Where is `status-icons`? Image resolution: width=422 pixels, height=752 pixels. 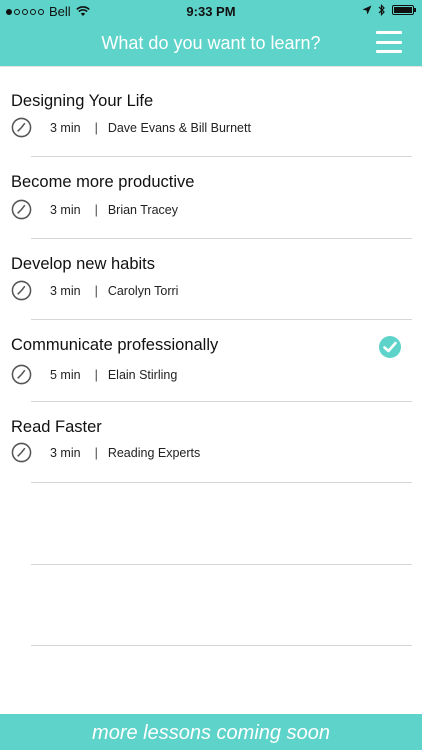
status-icons is located at coordinates (389, 10).